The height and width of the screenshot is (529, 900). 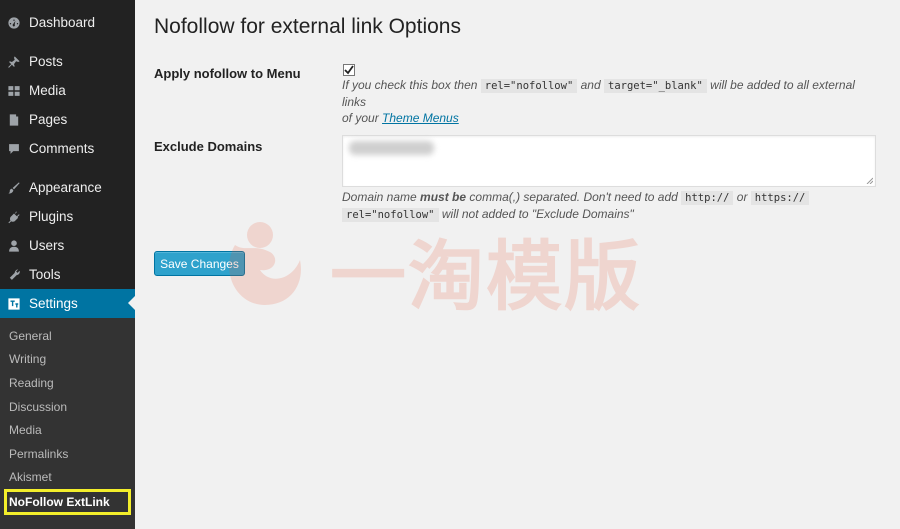 I want to click on blurred-domain-value, so click(x=391, y=148).